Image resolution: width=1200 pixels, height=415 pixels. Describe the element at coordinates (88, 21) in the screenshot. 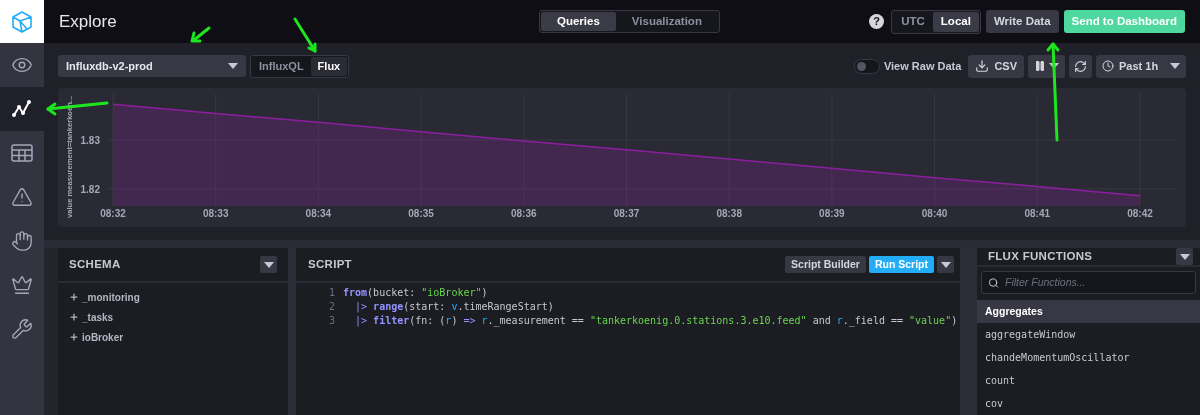

I see `page-title: Explore` at that location.